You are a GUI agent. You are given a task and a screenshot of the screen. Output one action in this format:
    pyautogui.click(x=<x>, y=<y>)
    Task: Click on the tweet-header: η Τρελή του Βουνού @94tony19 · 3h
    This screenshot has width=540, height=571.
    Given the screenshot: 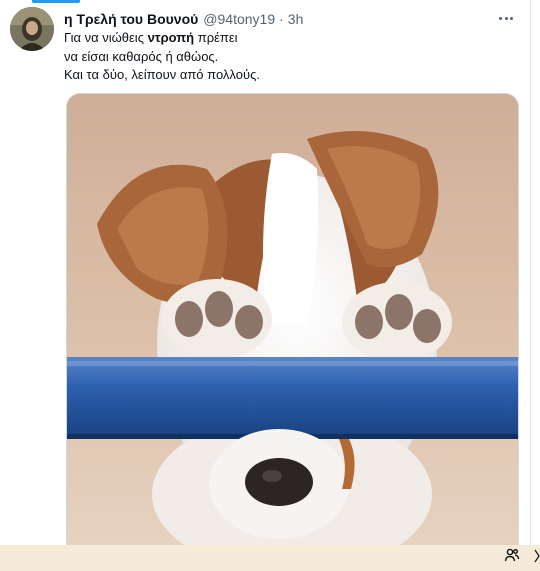 What is the action you would take?
    pyautogui.click(x=290, y=19)
    